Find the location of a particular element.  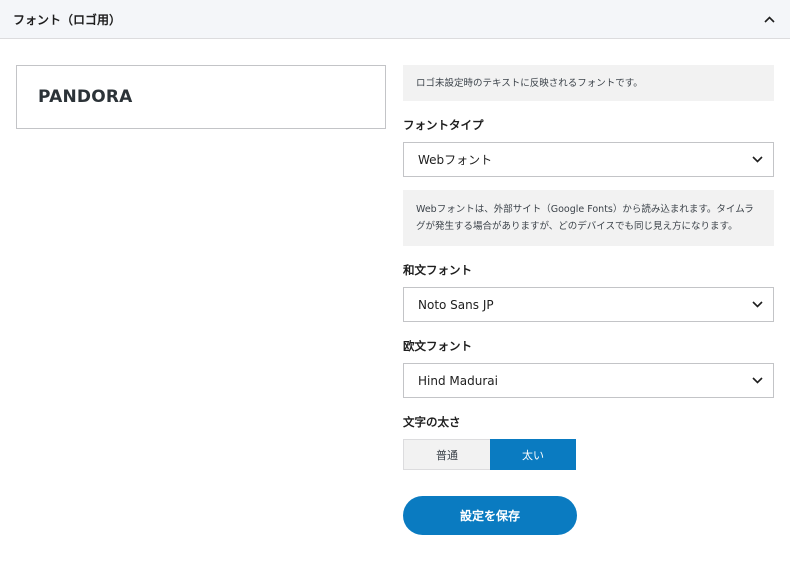

font-preview-box: PANDORA is located at coordinates (201, 97).